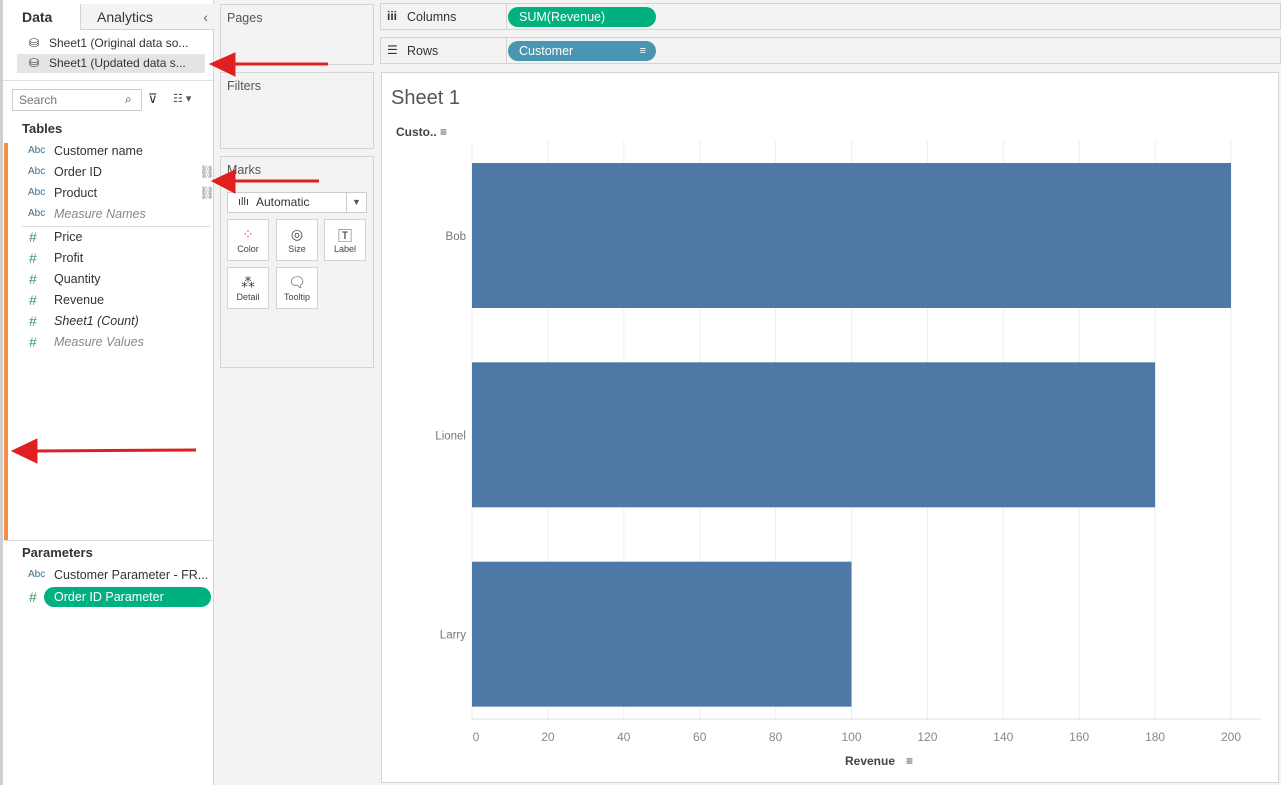  What do you see at coordinates (851, 737) in the screenshot?
I see `x-tick-label: 100` at bounding box center [851, 737].